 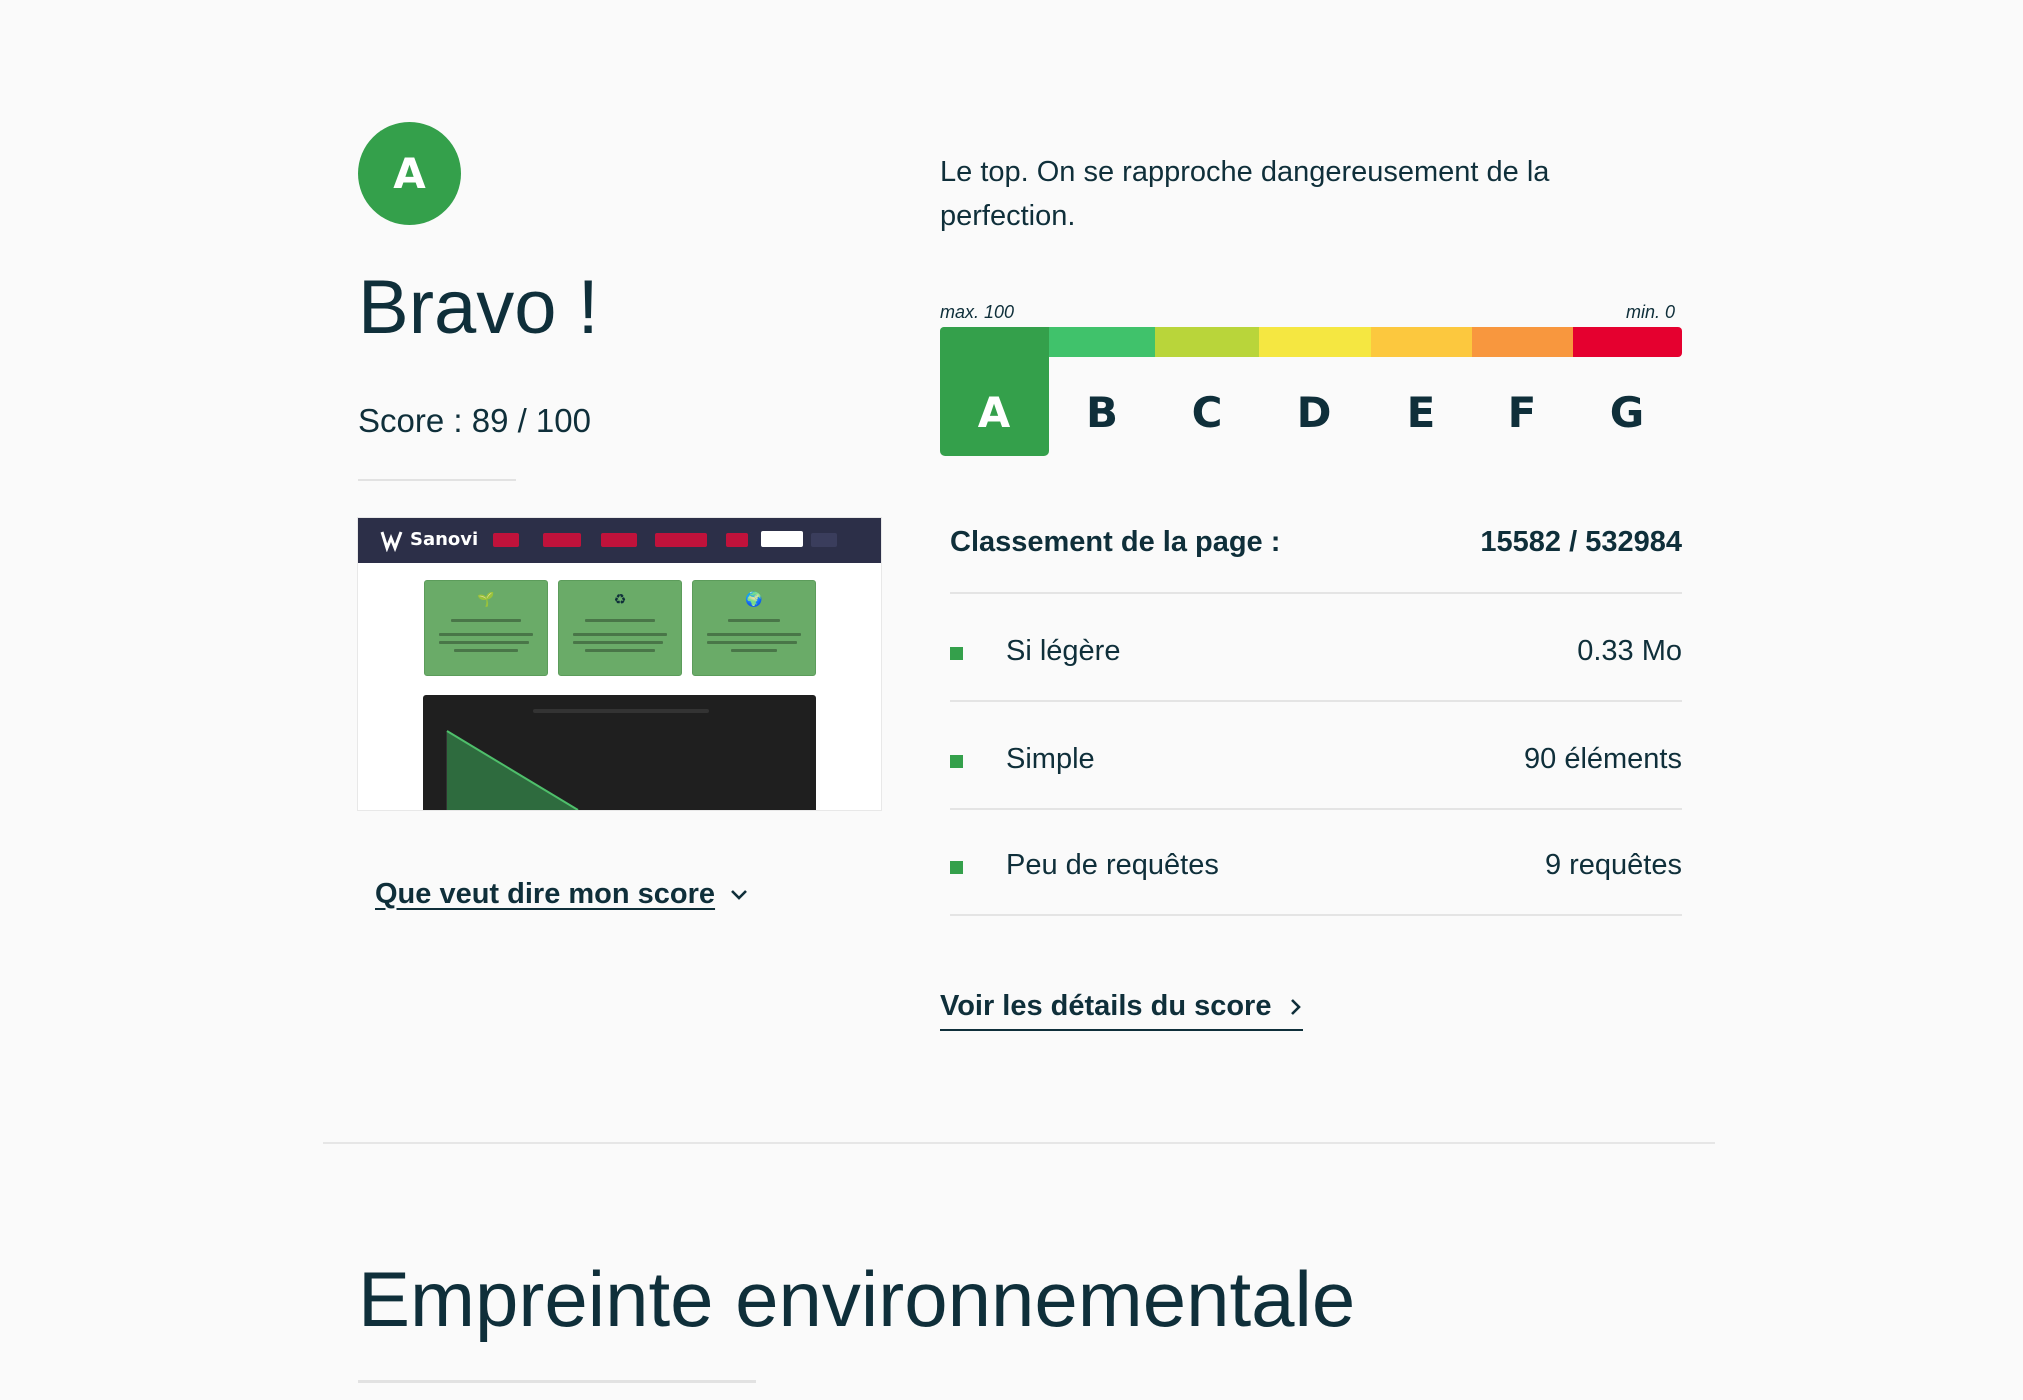 What do you see at coordinates (1603, 759) in the screenshot?
I see `metric-value: 90 éléments` at bounding box center [1603, 759].